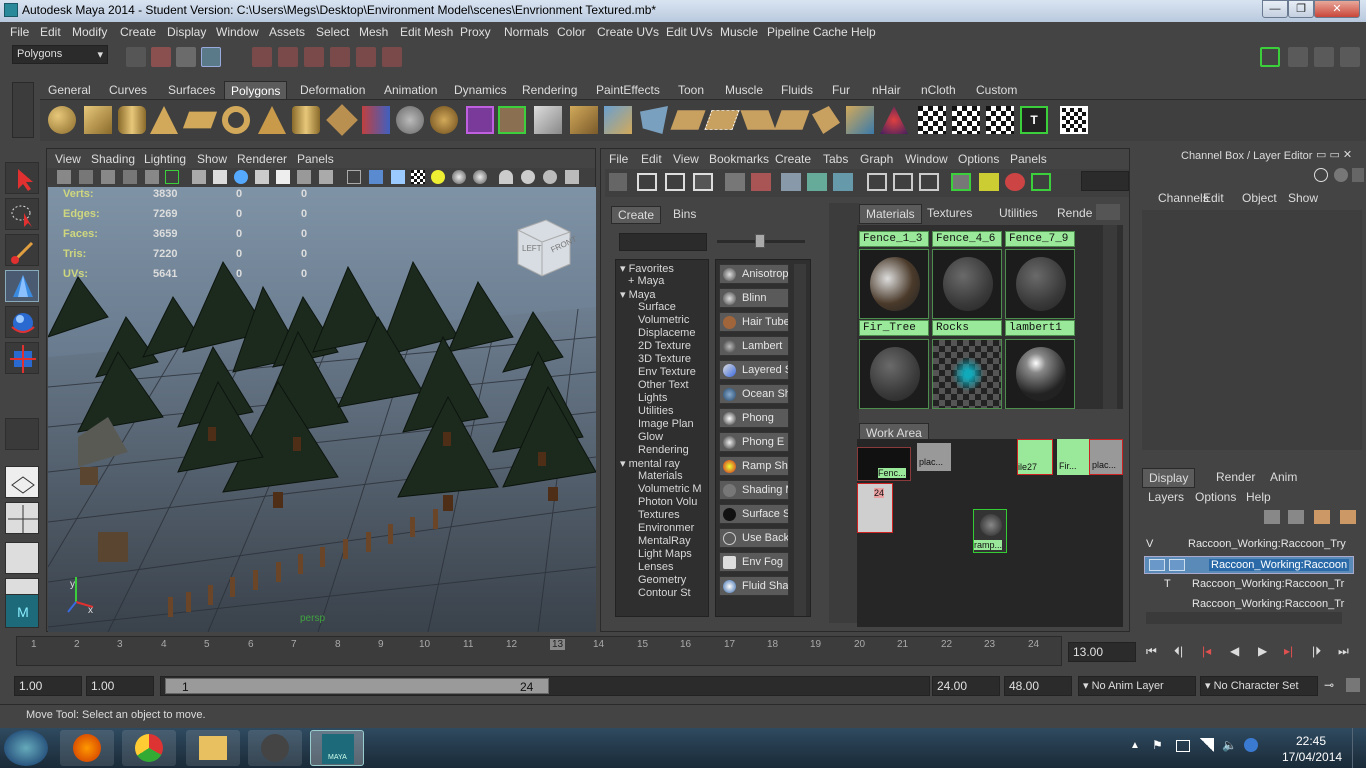  Describe the element at coordinates (1296, 517) in the screenshot. I see `new-layer-selected-icon` at that location.